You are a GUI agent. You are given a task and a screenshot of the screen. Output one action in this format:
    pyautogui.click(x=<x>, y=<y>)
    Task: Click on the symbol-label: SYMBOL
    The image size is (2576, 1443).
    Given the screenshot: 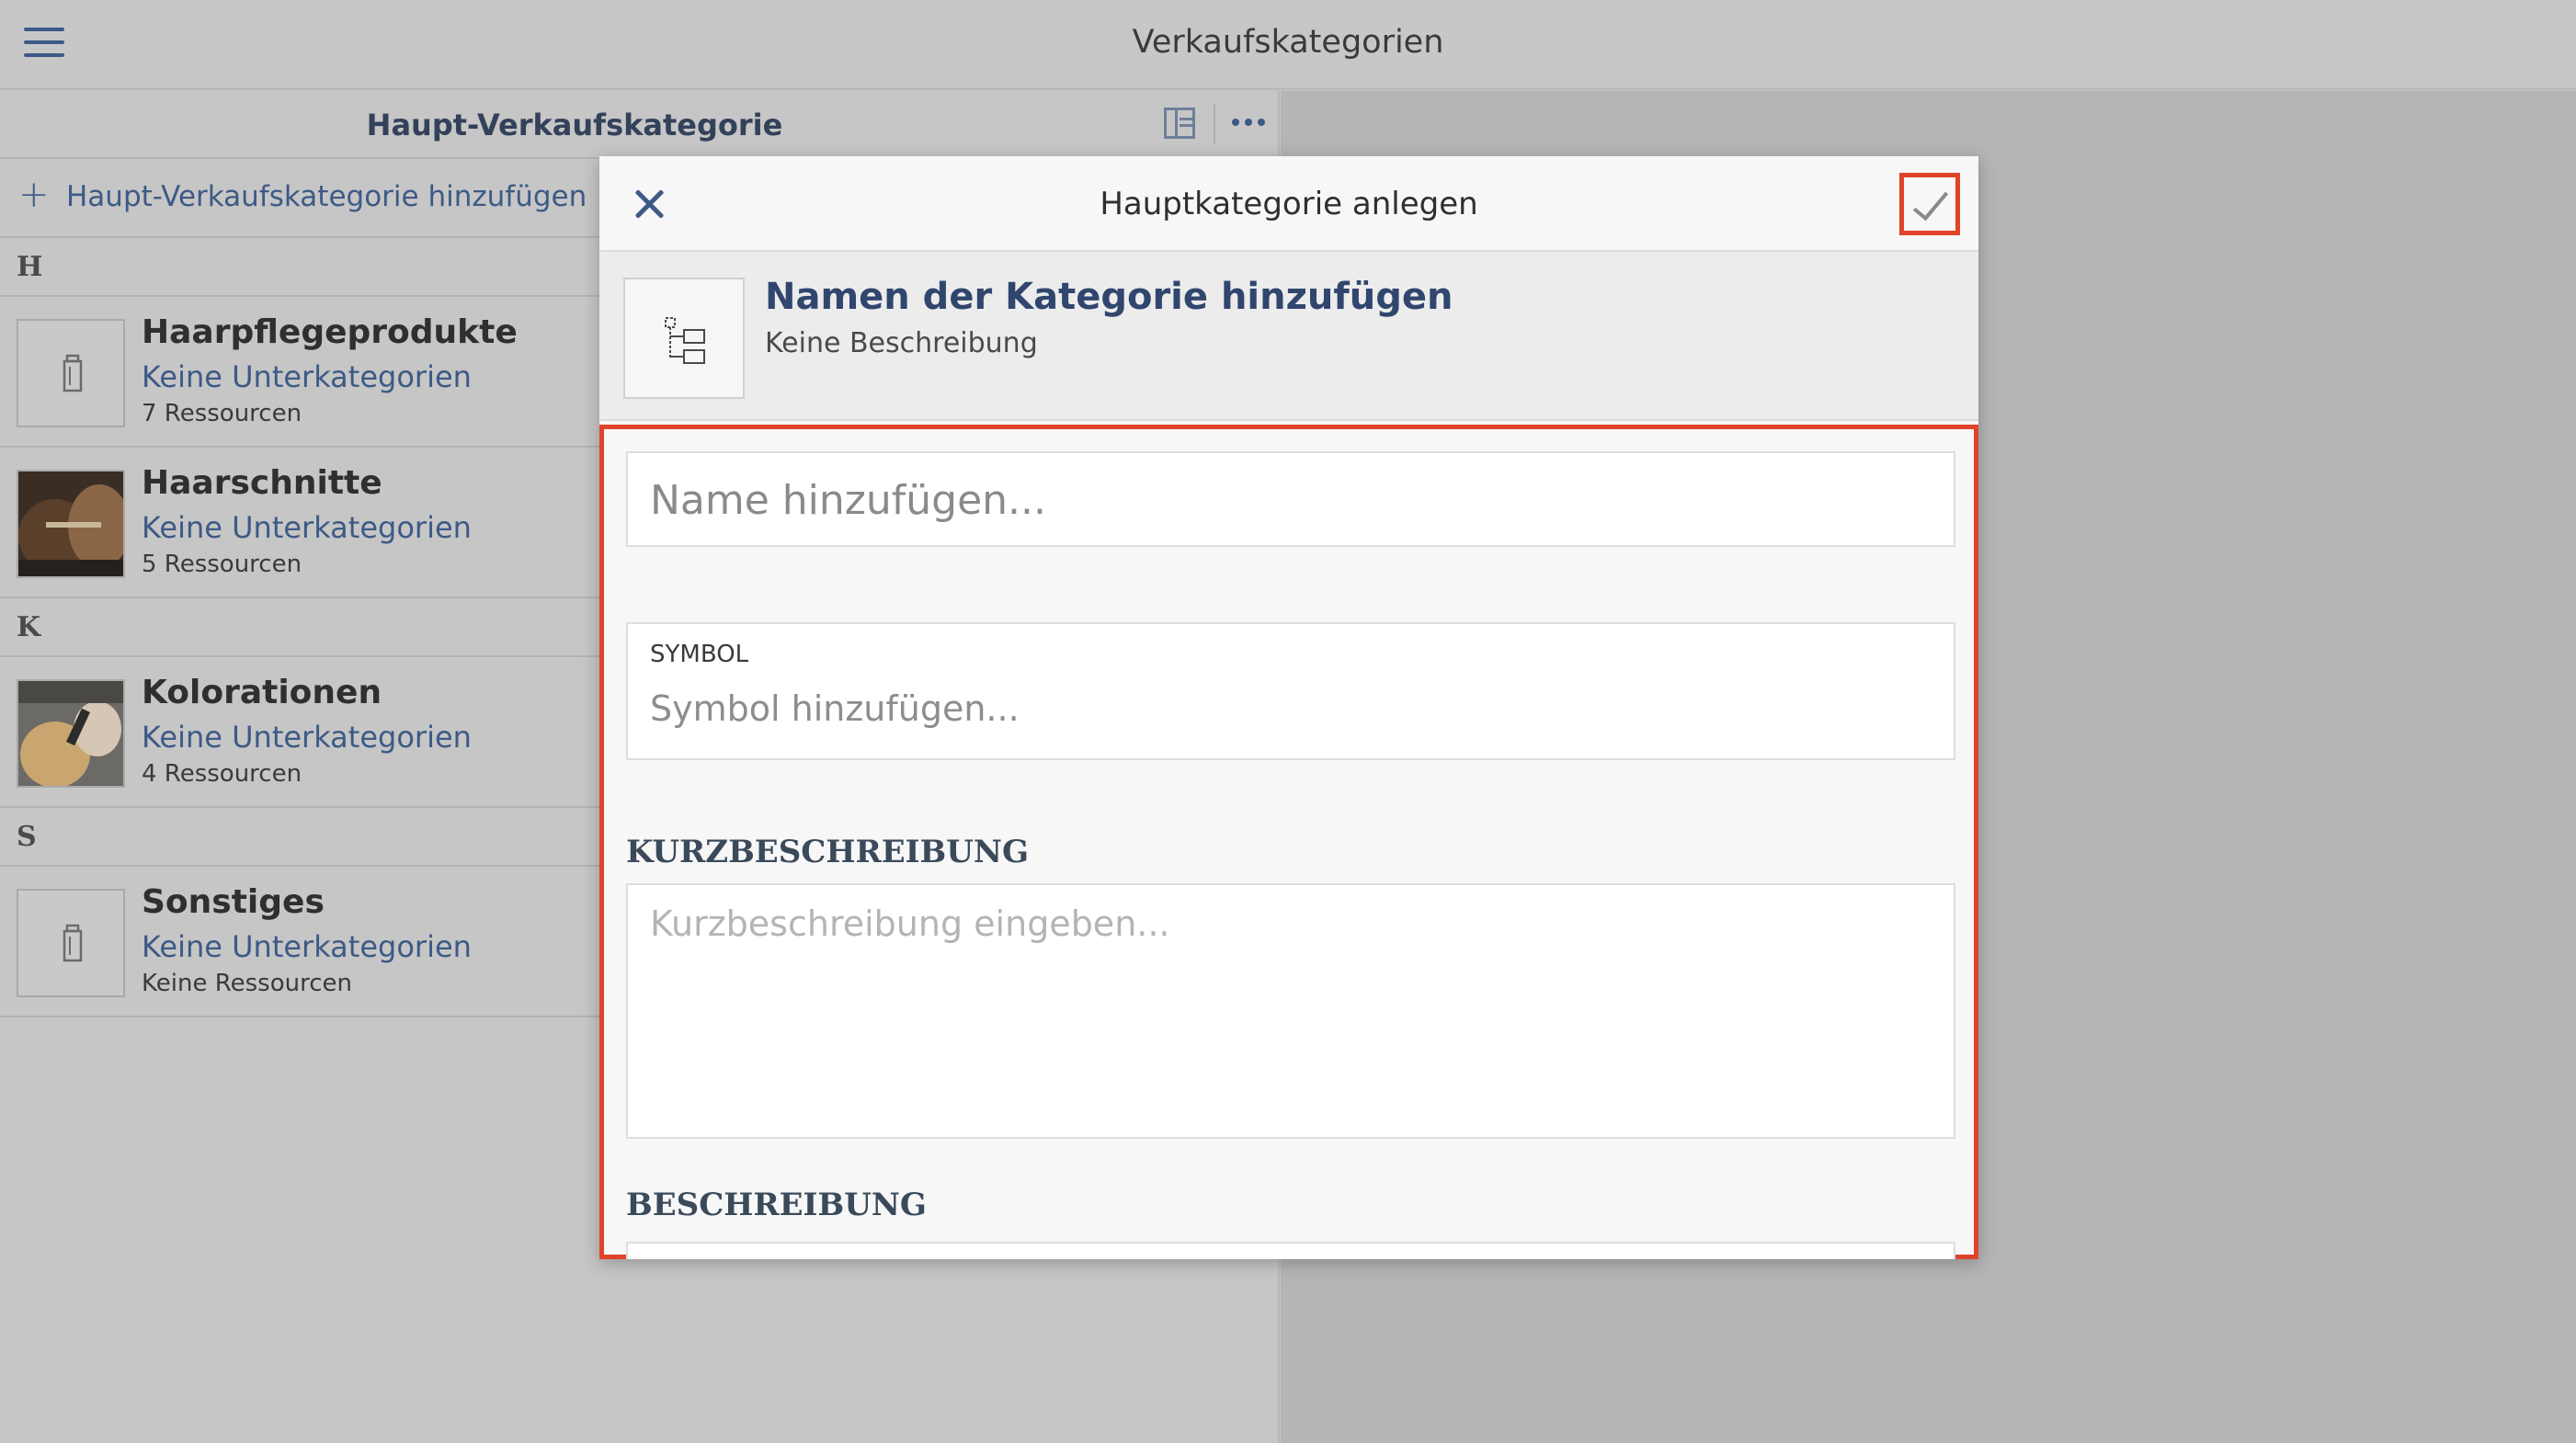 What is the action you would take?
    pyautogui.click(x=699, y=654)
    